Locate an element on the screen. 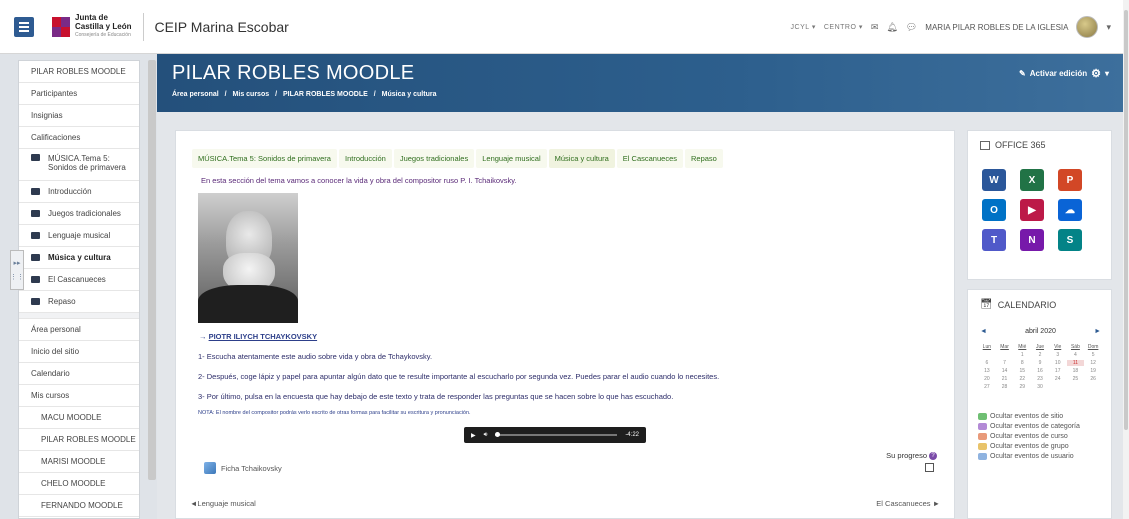 The width and height of the screenshot is (1129, 519). onedrive-icon: ☁ is located at coordinates (1070, 210).